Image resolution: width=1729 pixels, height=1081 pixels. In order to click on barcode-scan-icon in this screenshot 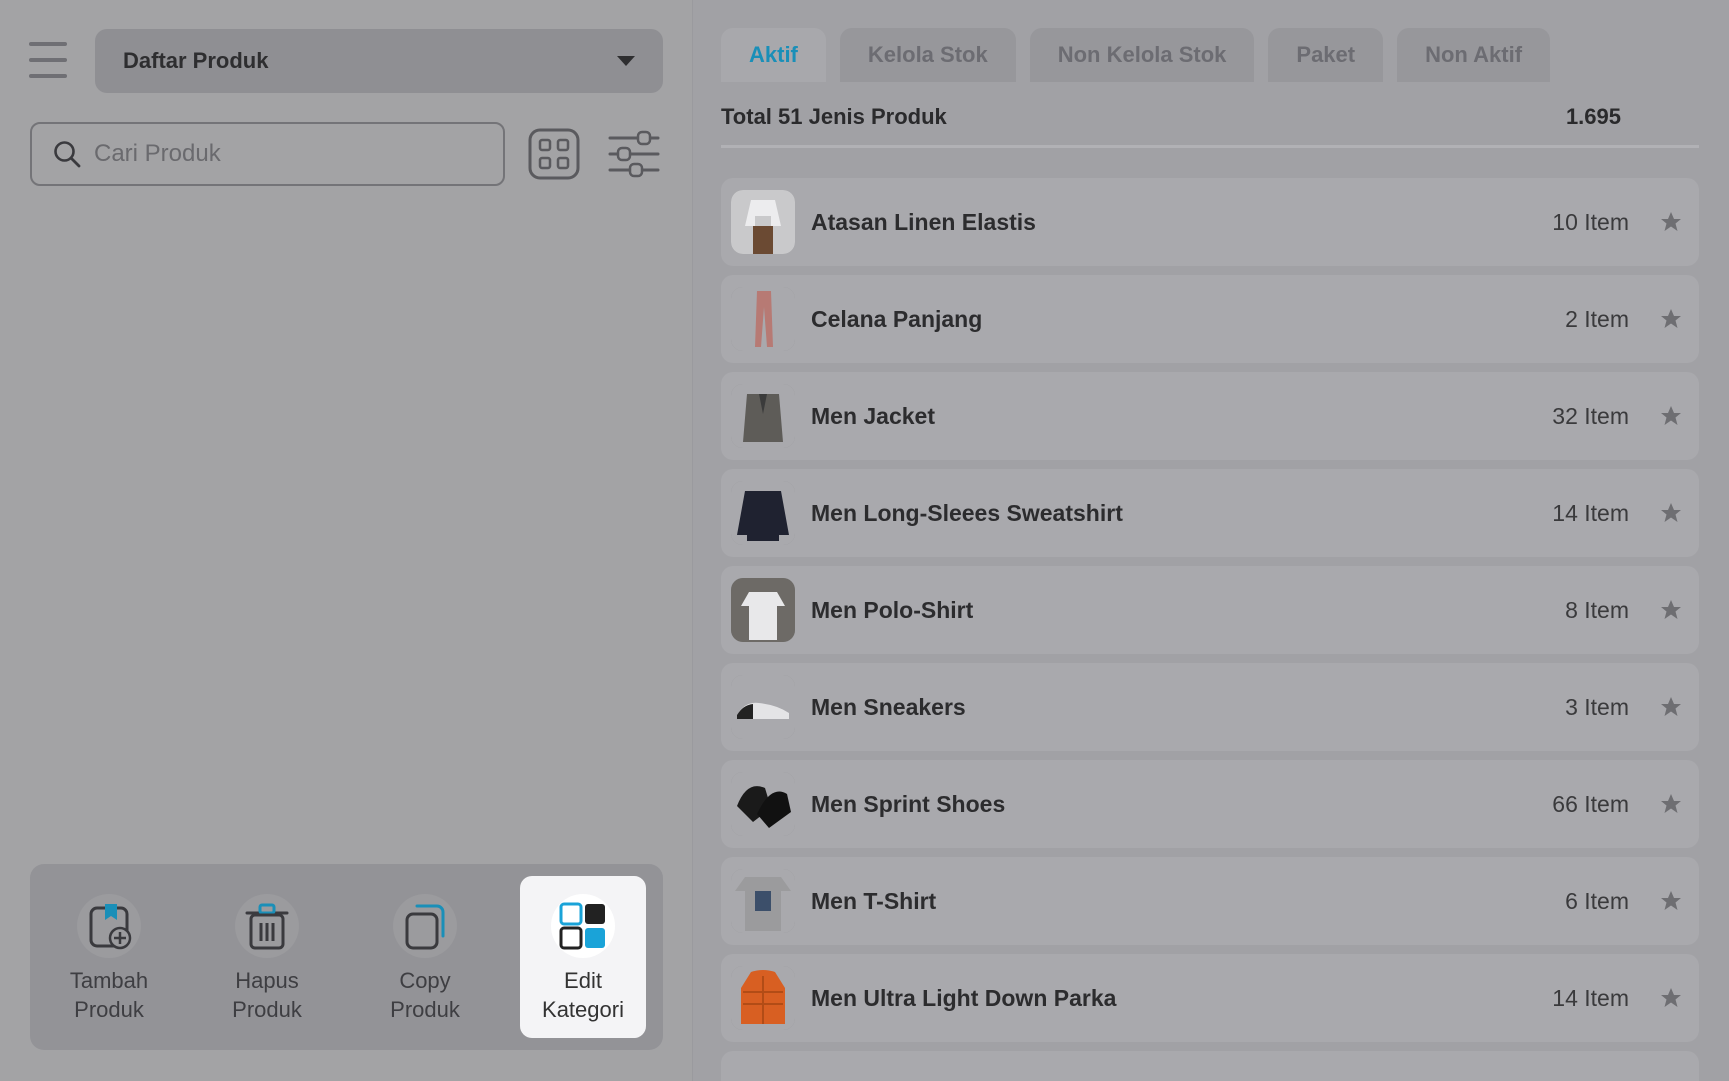, I will do `click(554, 154)`.